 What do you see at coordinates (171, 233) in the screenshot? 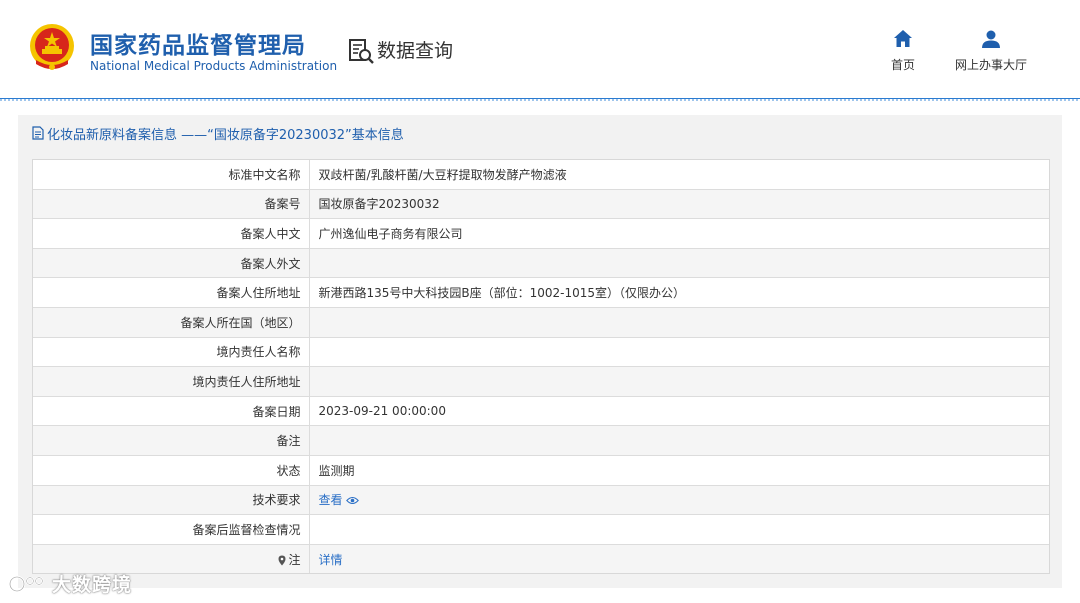
I see `row-key: 备案人中文` at bounding box center [171, 233].